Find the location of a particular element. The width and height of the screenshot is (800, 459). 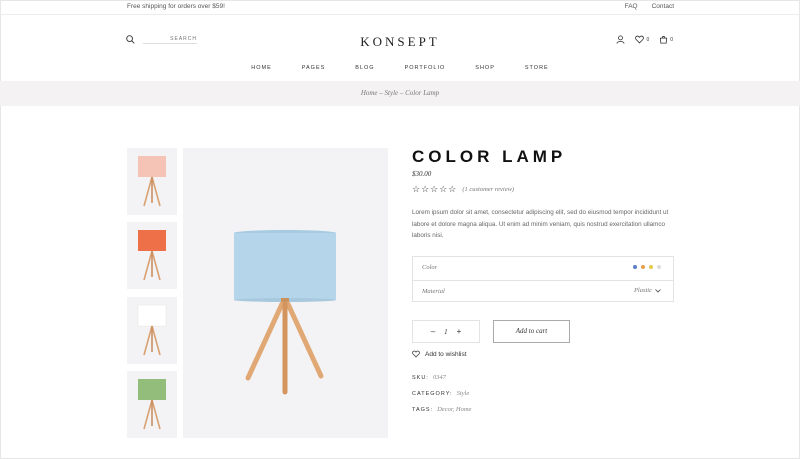

category-row: CATEGORY: Style is located at coordinates (440, 393).